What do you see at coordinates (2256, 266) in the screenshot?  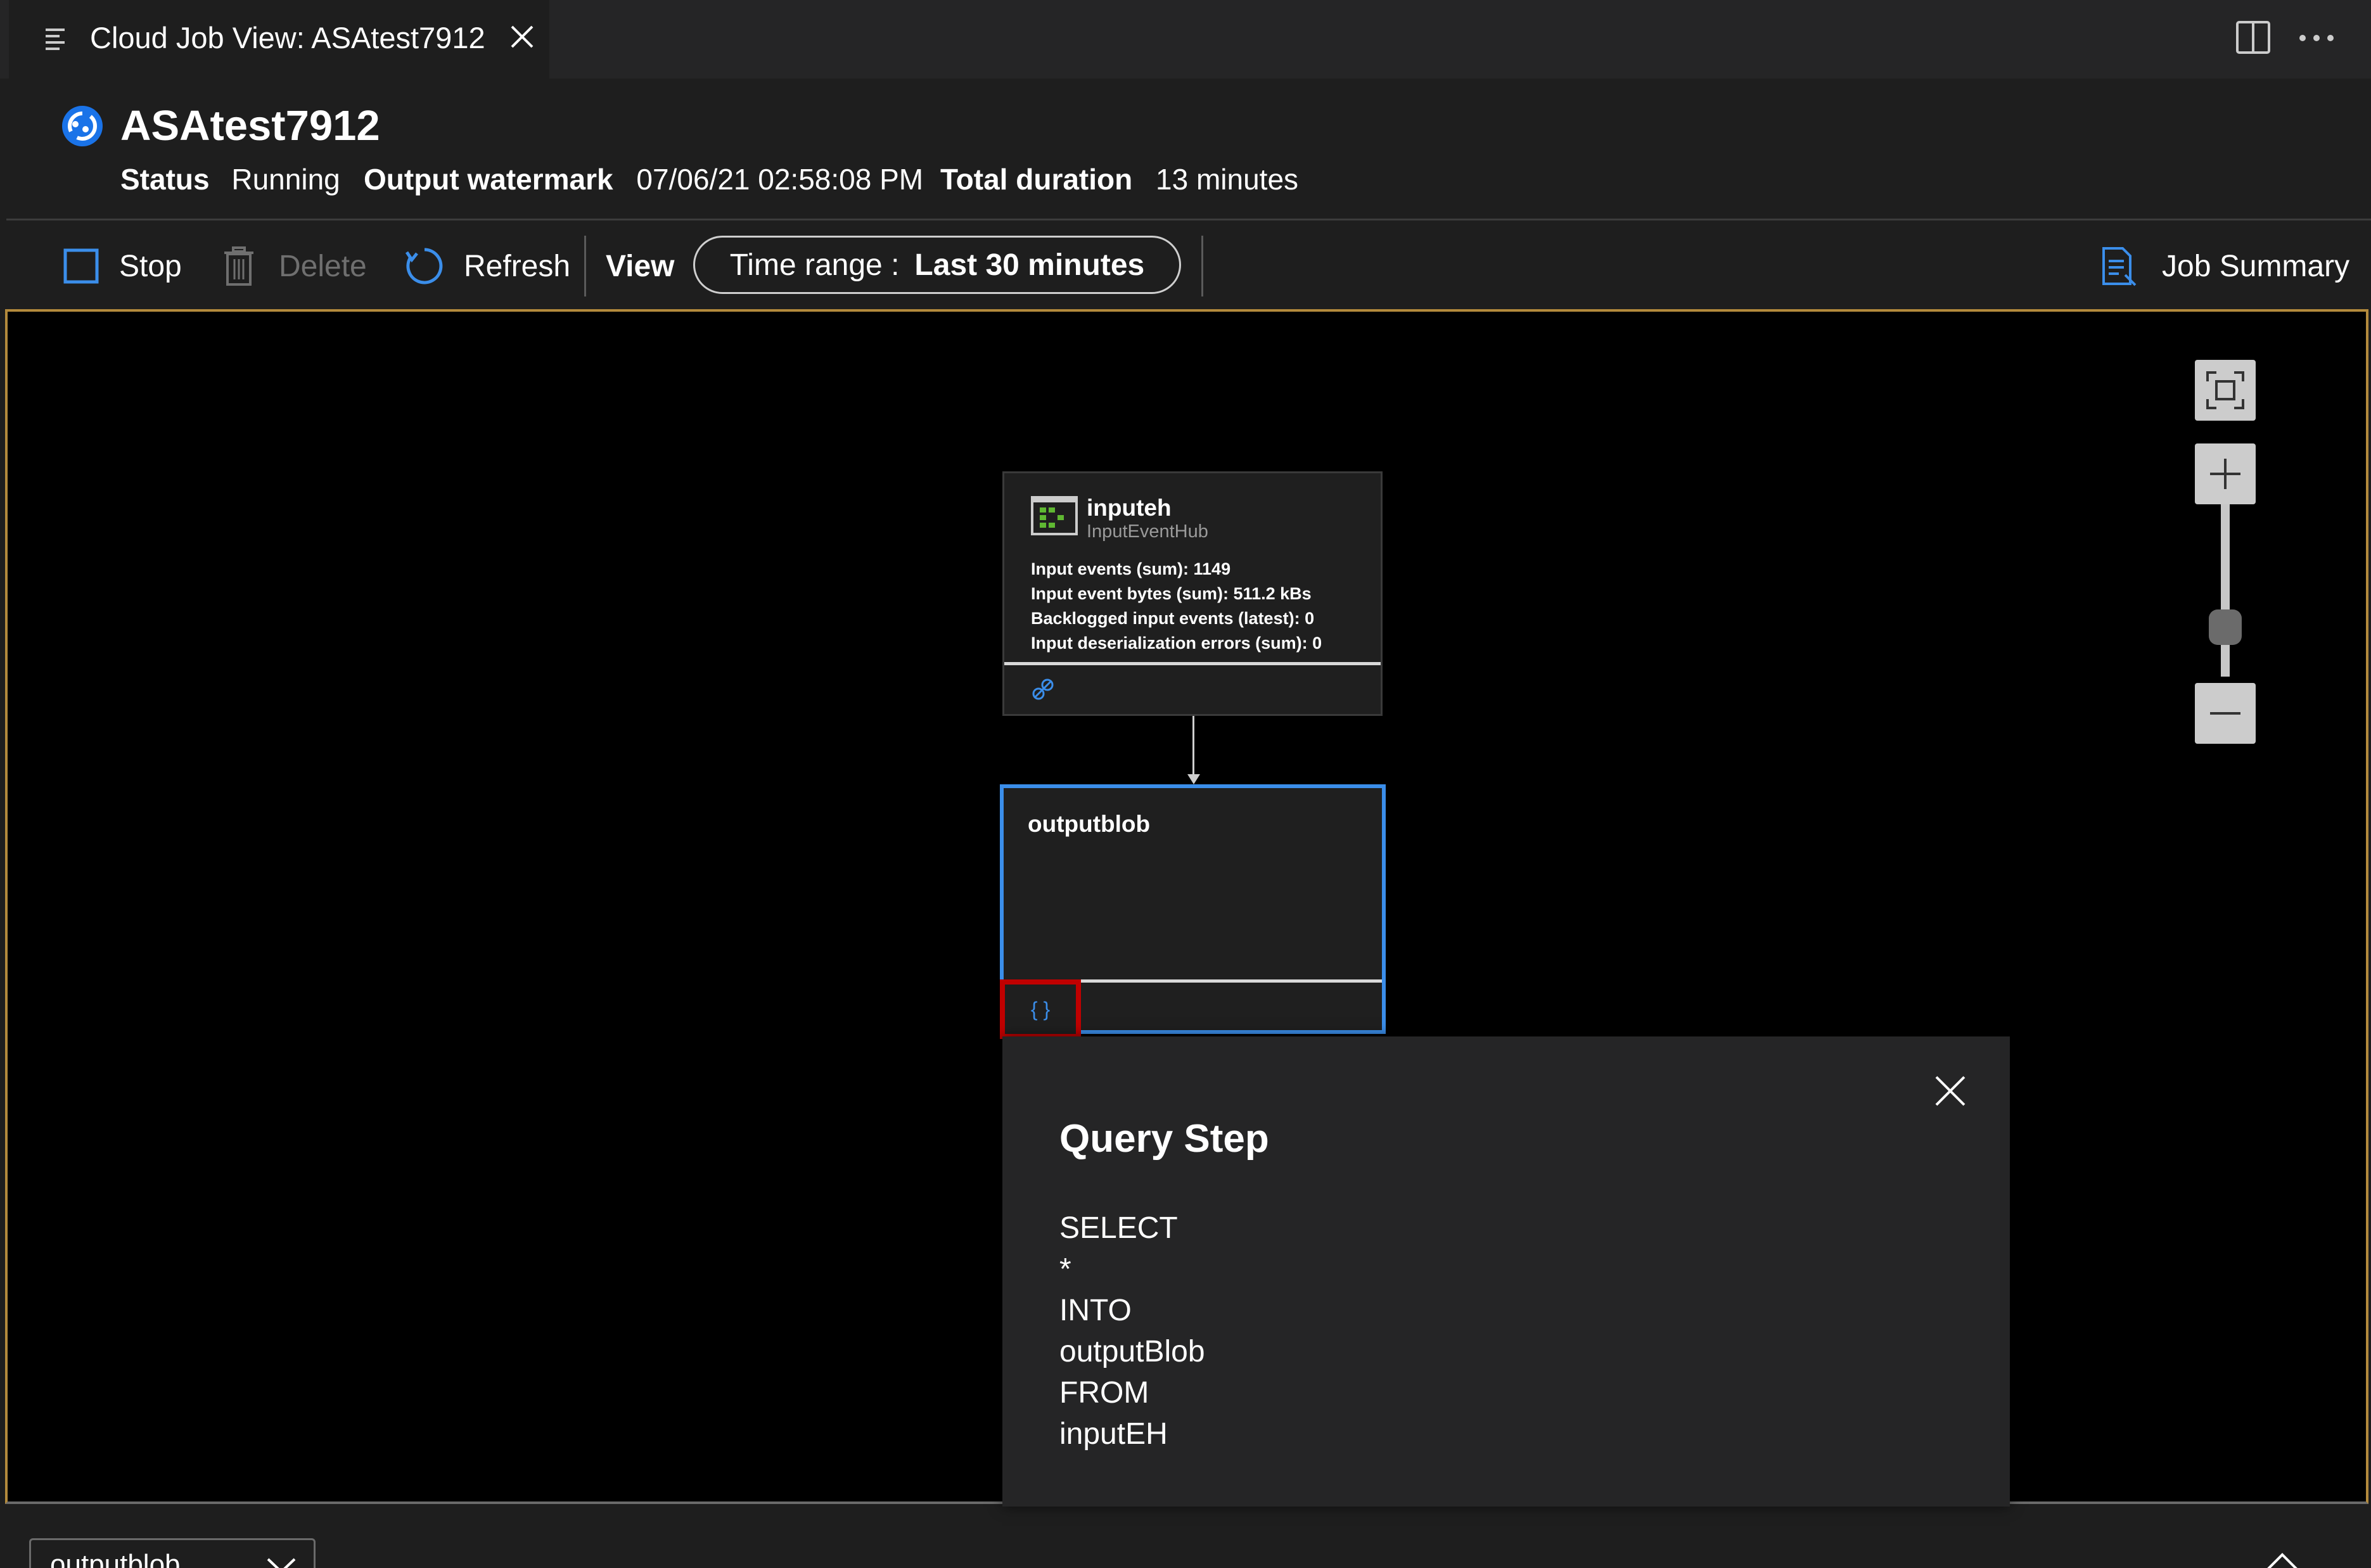 I see `job-summary-label: Job Summary` at bounding box center [2256, 266].